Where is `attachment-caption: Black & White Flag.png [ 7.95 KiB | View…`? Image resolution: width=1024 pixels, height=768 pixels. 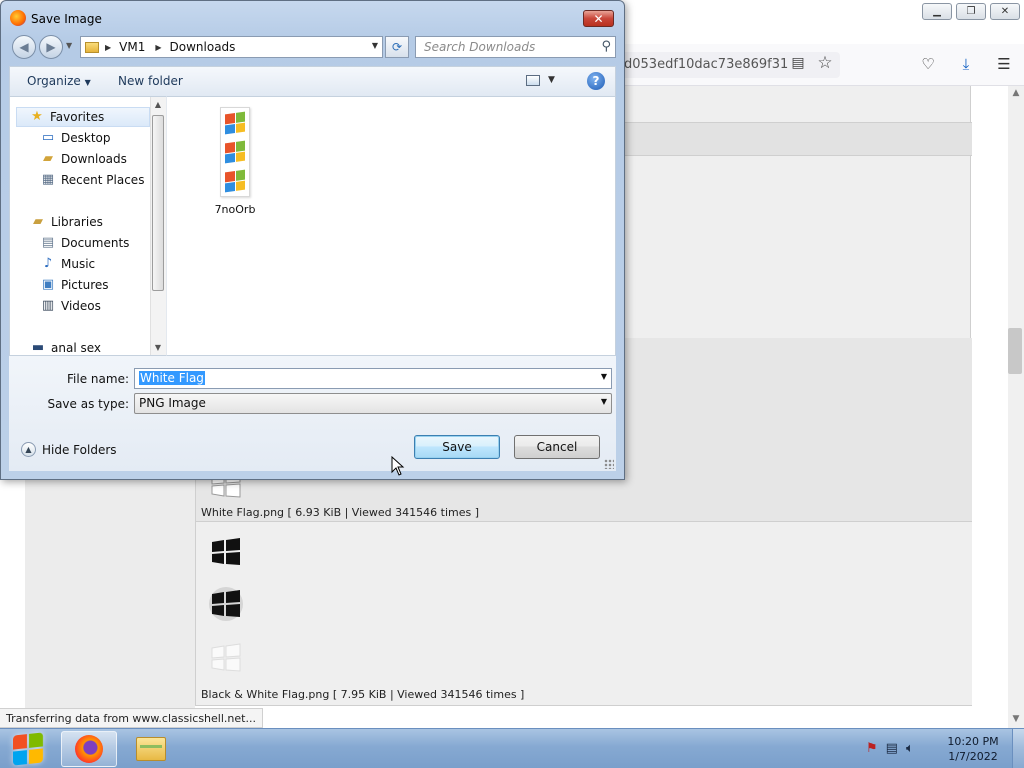
attachment-caption: Black & White Flag.png [ 7.95 KiB | View… is located at coordinates (363, 694).